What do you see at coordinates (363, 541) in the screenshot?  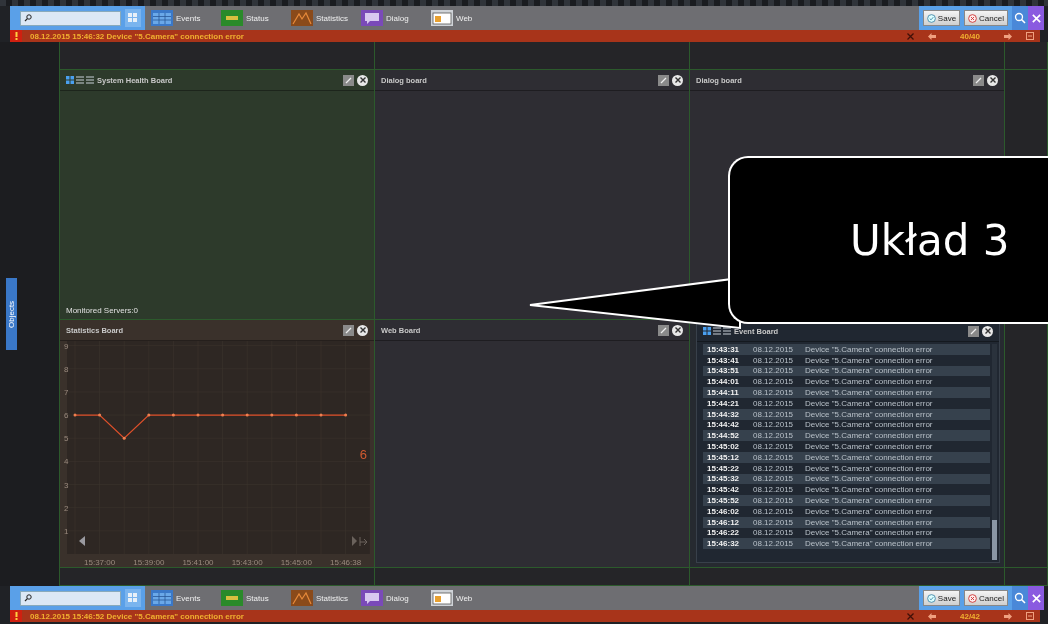 I see `jump-to-end-icon` at bounding box center [363, 541].